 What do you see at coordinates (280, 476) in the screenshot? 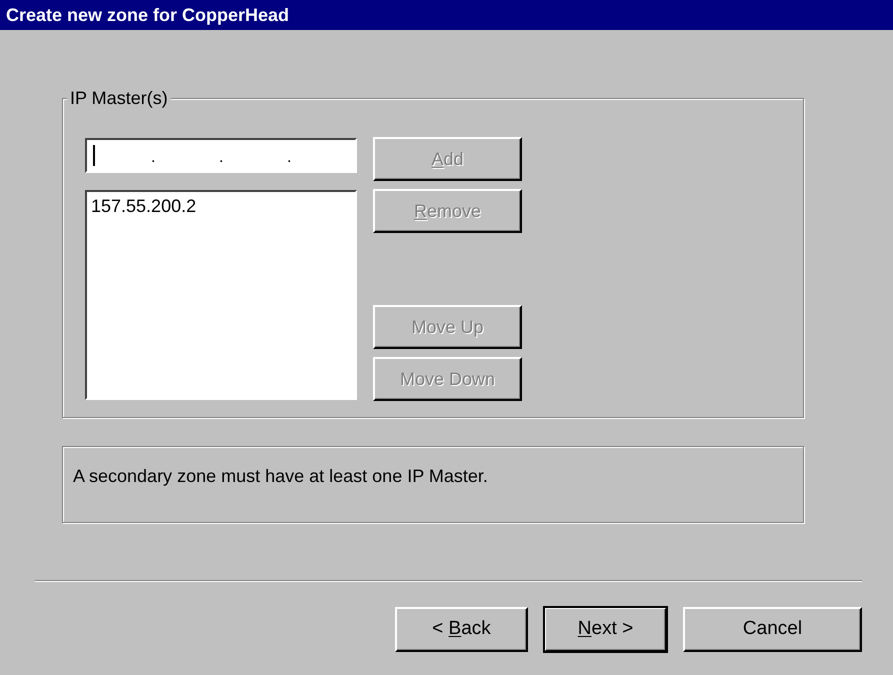
I see `message-text: A secondary zone must have at least one IP Master.` at bounding box center [280, 476].